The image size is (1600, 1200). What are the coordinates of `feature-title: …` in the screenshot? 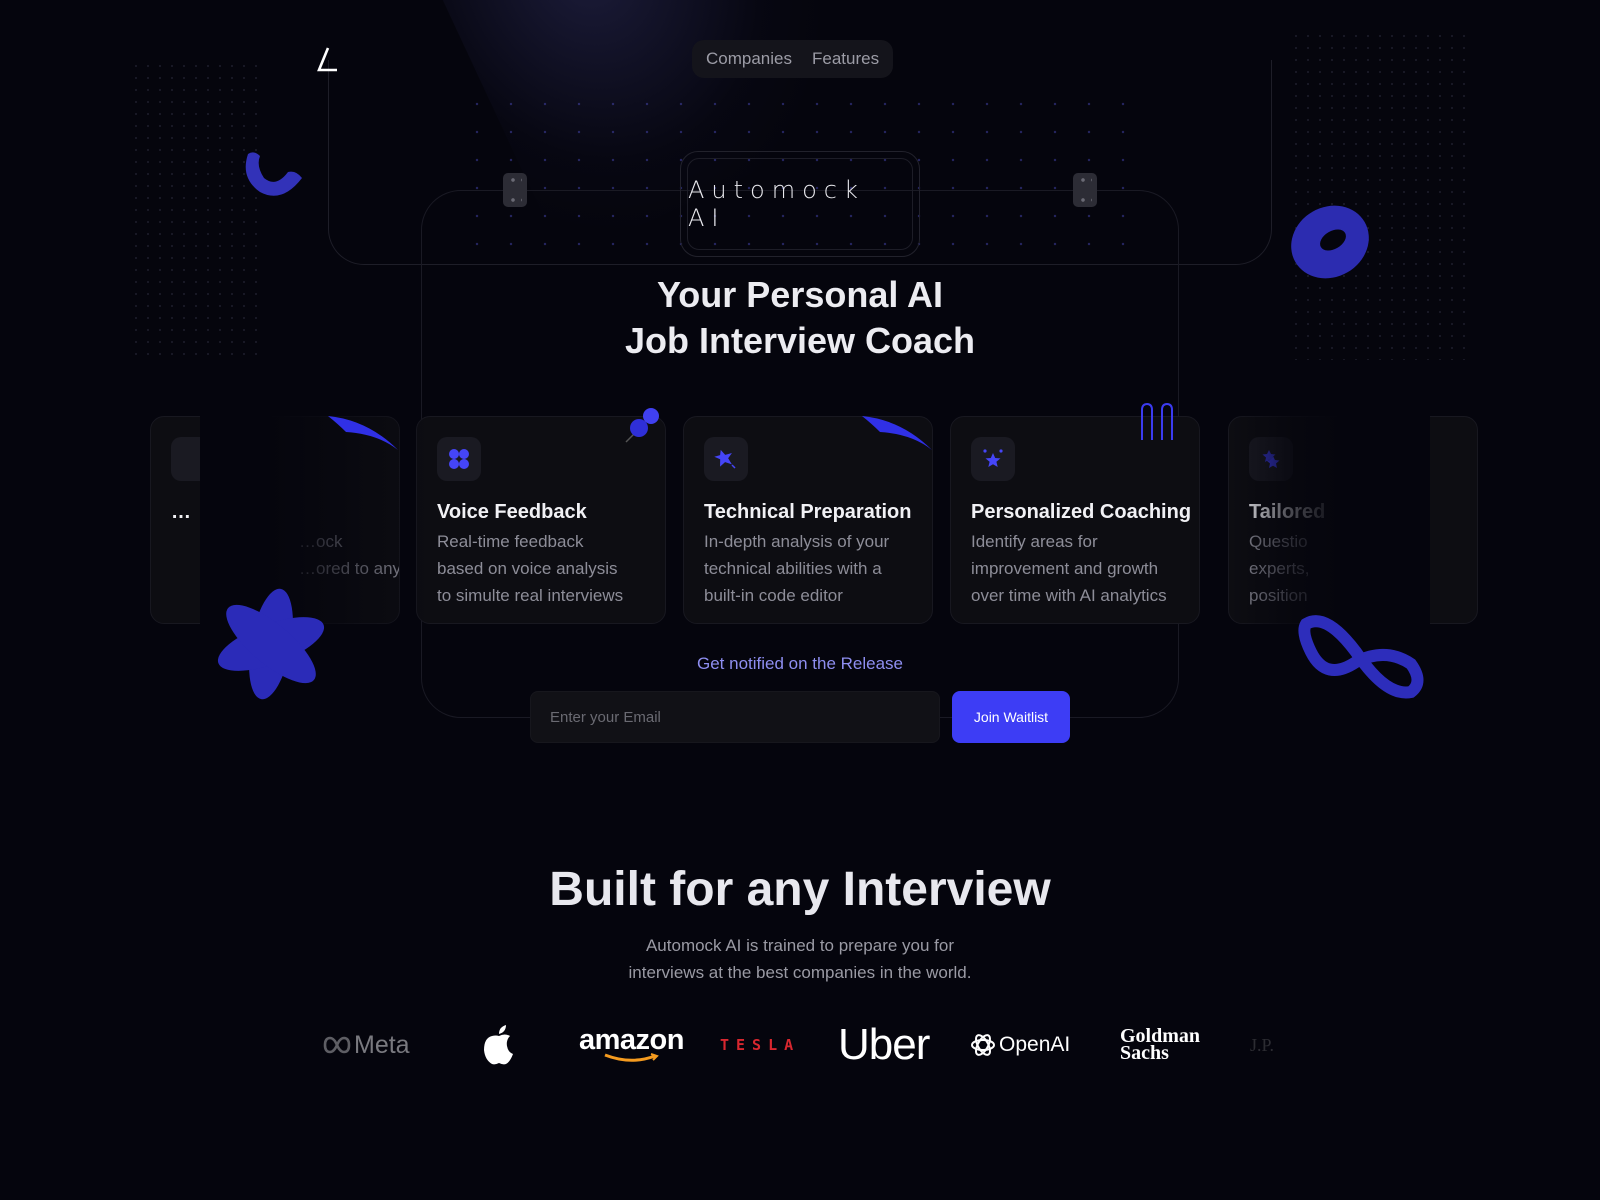 It's located at (181, 512).